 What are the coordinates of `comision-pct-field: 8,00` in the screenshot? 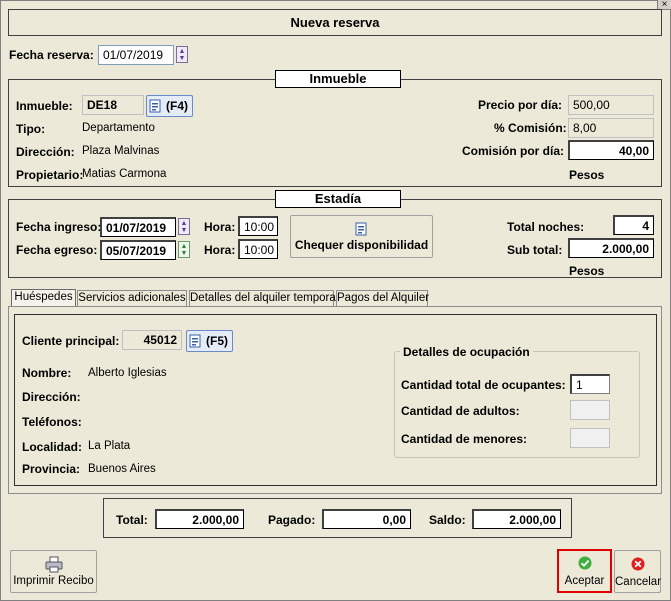 It's located at (611, 128).